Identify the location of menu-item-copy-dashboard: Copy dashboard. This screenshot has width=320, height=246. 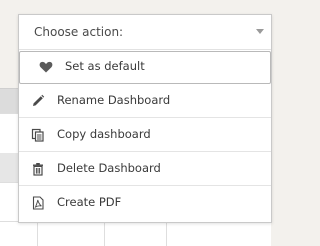
(145, 135).